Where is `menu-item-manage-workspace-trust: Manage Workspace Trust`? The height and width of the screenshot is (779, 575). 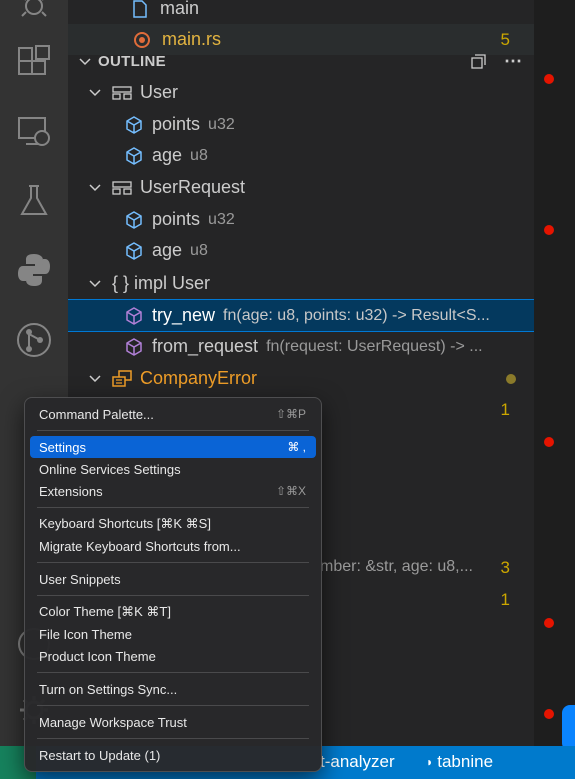
menu-item-manage-workspace-trust: Manage Workspace Trust is located at coordinates (173, 722).